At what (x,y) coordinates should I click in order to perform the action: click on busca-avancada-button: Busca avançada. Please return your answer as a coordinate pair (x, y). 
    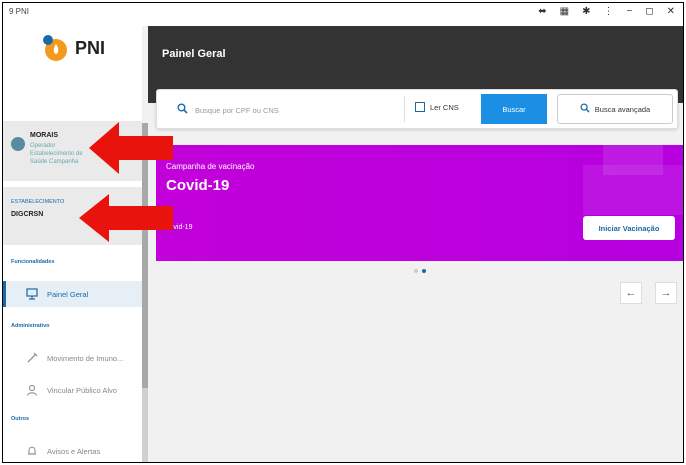
    Looking at the image, I should click on (615, 109).